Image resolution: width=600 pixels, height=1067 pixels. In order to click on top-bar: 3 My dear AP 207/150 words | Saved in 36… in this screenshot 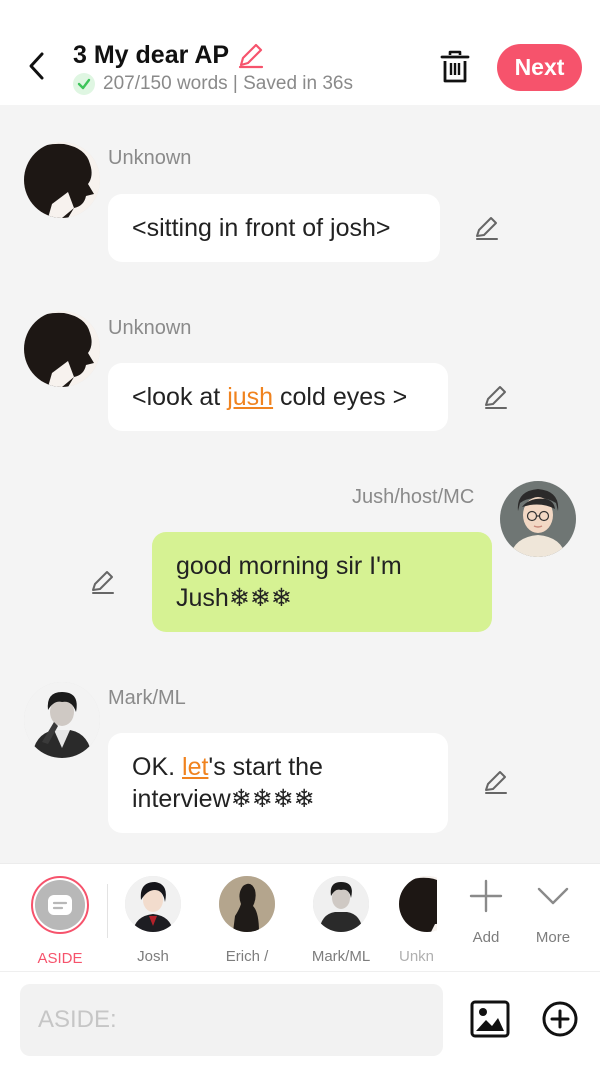, I will do `click(300, 52)`.